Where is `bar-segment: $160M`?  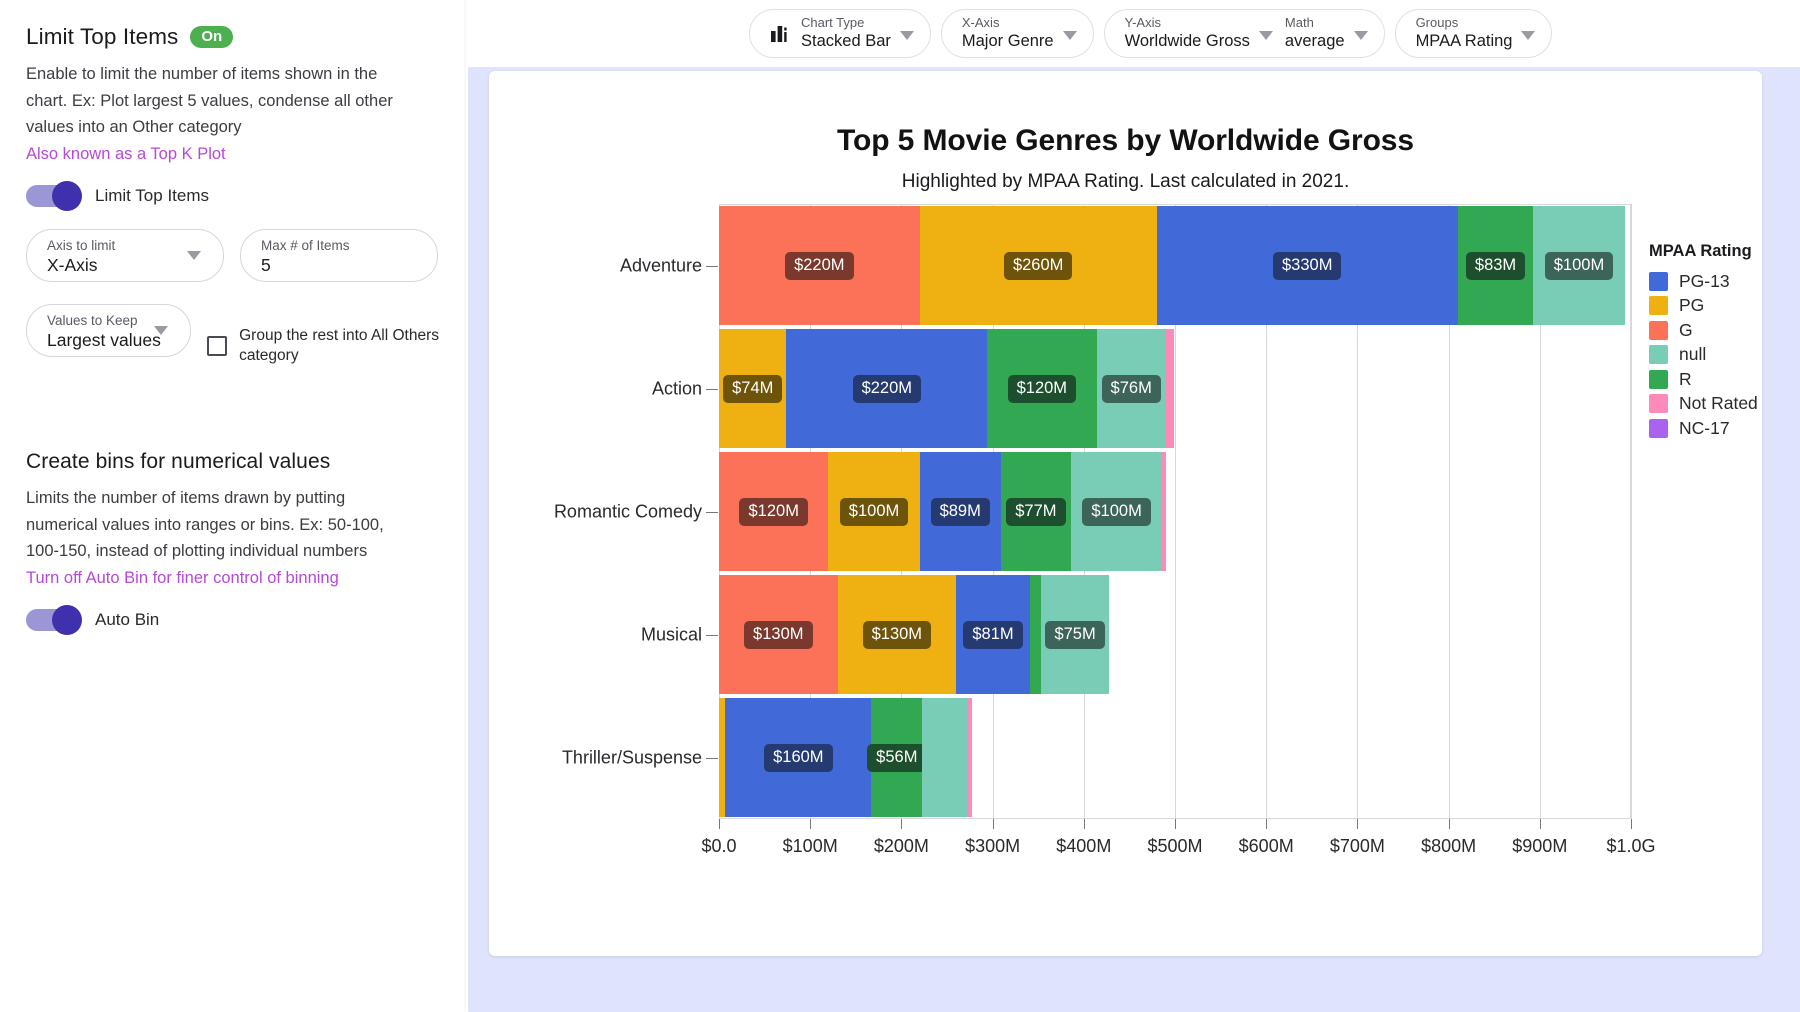
bar-segment: $160M is located at coordinates (798, 757).